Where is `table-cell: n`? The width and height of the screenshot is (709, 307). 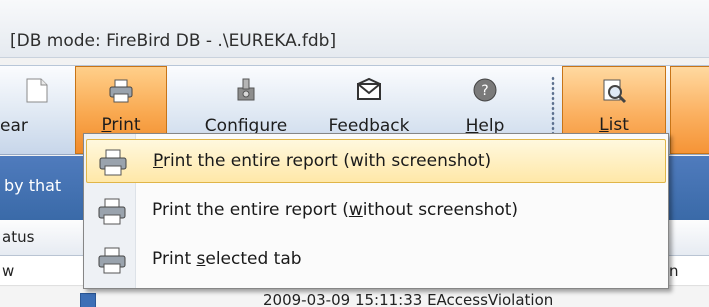
table-cell: n is located at coordinates (674, 271).